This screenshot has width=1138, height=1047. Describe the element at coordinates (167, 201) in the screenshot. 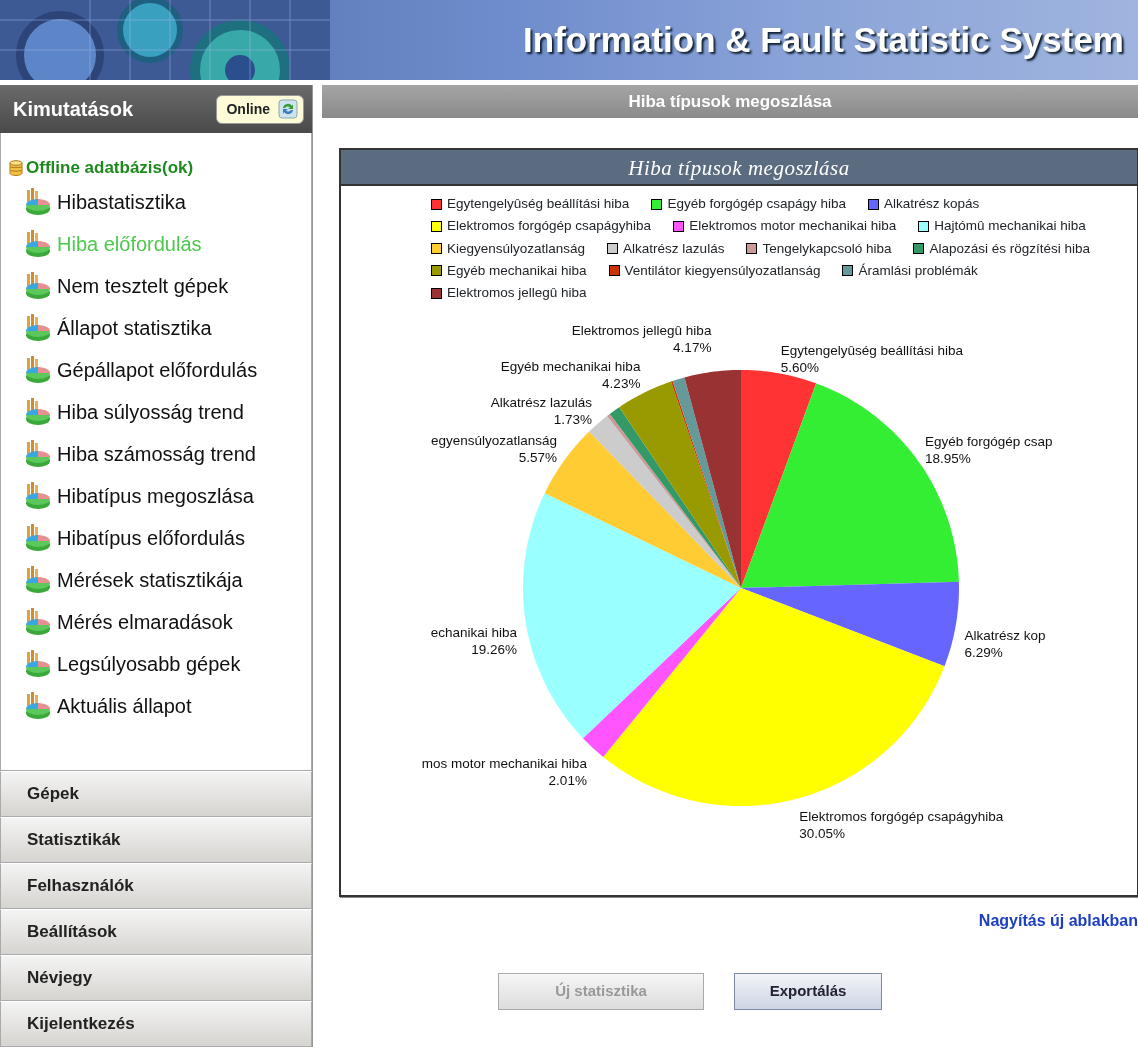

I see `tree-item: Hibastatisztika` at that location.